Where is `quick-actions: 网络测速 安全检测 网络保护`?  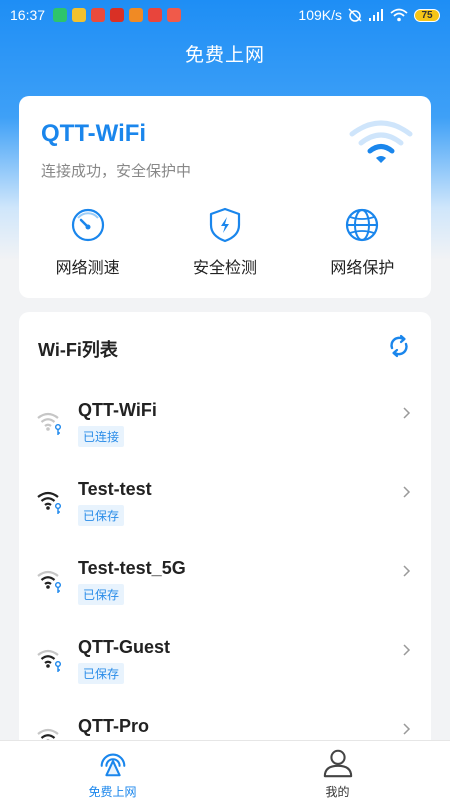 quick-actions: 网络测速 安全检测 网络保护 is located at coordinates (225, 242).